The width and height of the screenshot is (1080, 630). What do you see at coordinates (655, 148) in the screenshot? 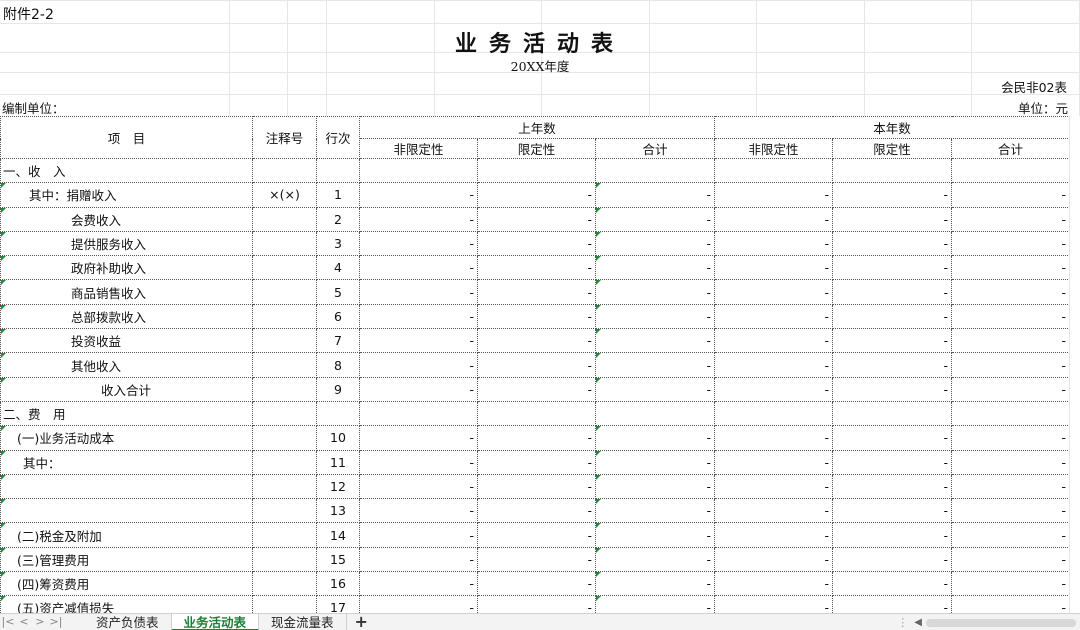
I see `header-last-total: 合计` at bounding box center [655, 148].